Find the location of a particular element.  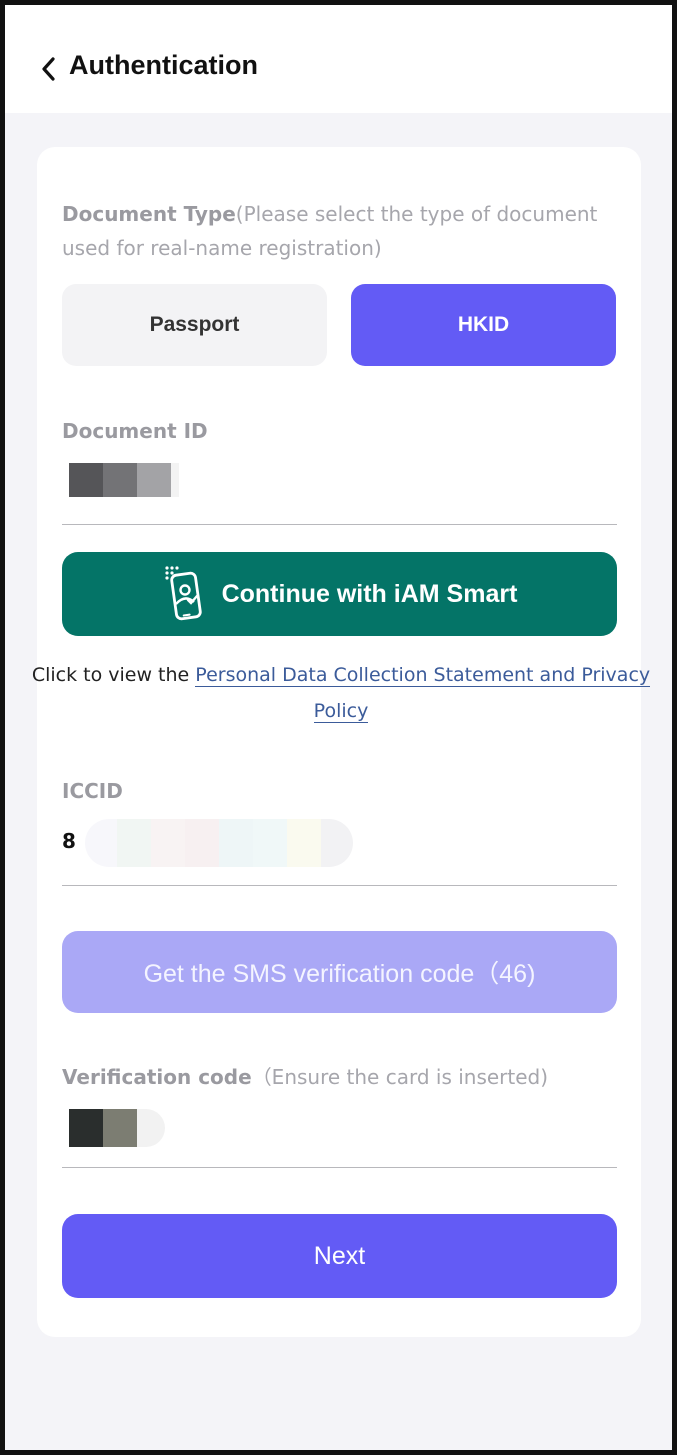

document-type-label-text: Document Type is located at coordinates (149, 214).